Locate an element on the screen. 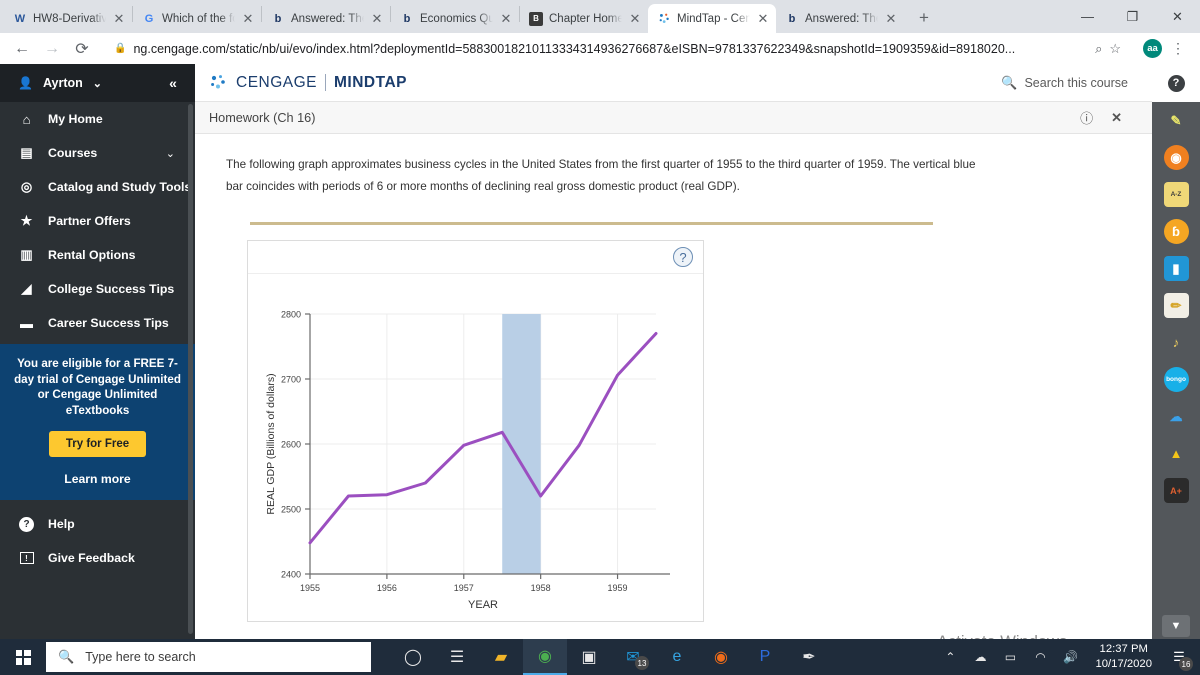 This screenshot has width=1200, height=675. window-controls: — ❐ ✕ is located at coordinates (1132, 16).